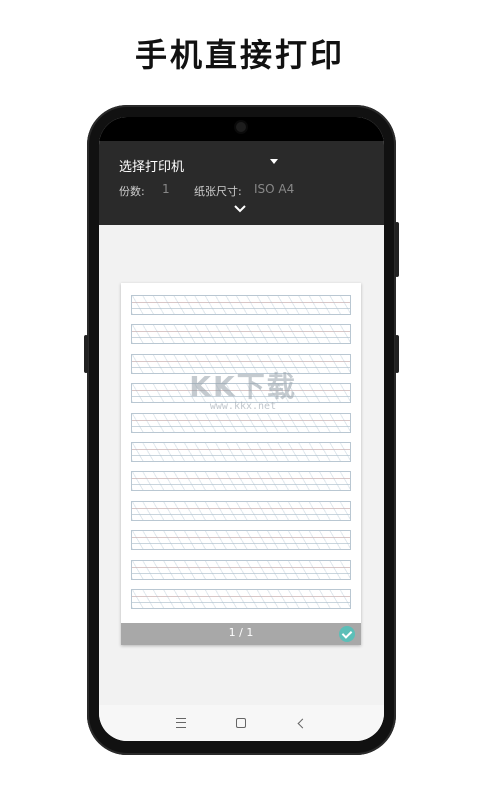 The image size is (480, 800). Describe the element at coordinates (274, 189) in the screenshot. I see `paper-size-select: ISO A4` at that location.